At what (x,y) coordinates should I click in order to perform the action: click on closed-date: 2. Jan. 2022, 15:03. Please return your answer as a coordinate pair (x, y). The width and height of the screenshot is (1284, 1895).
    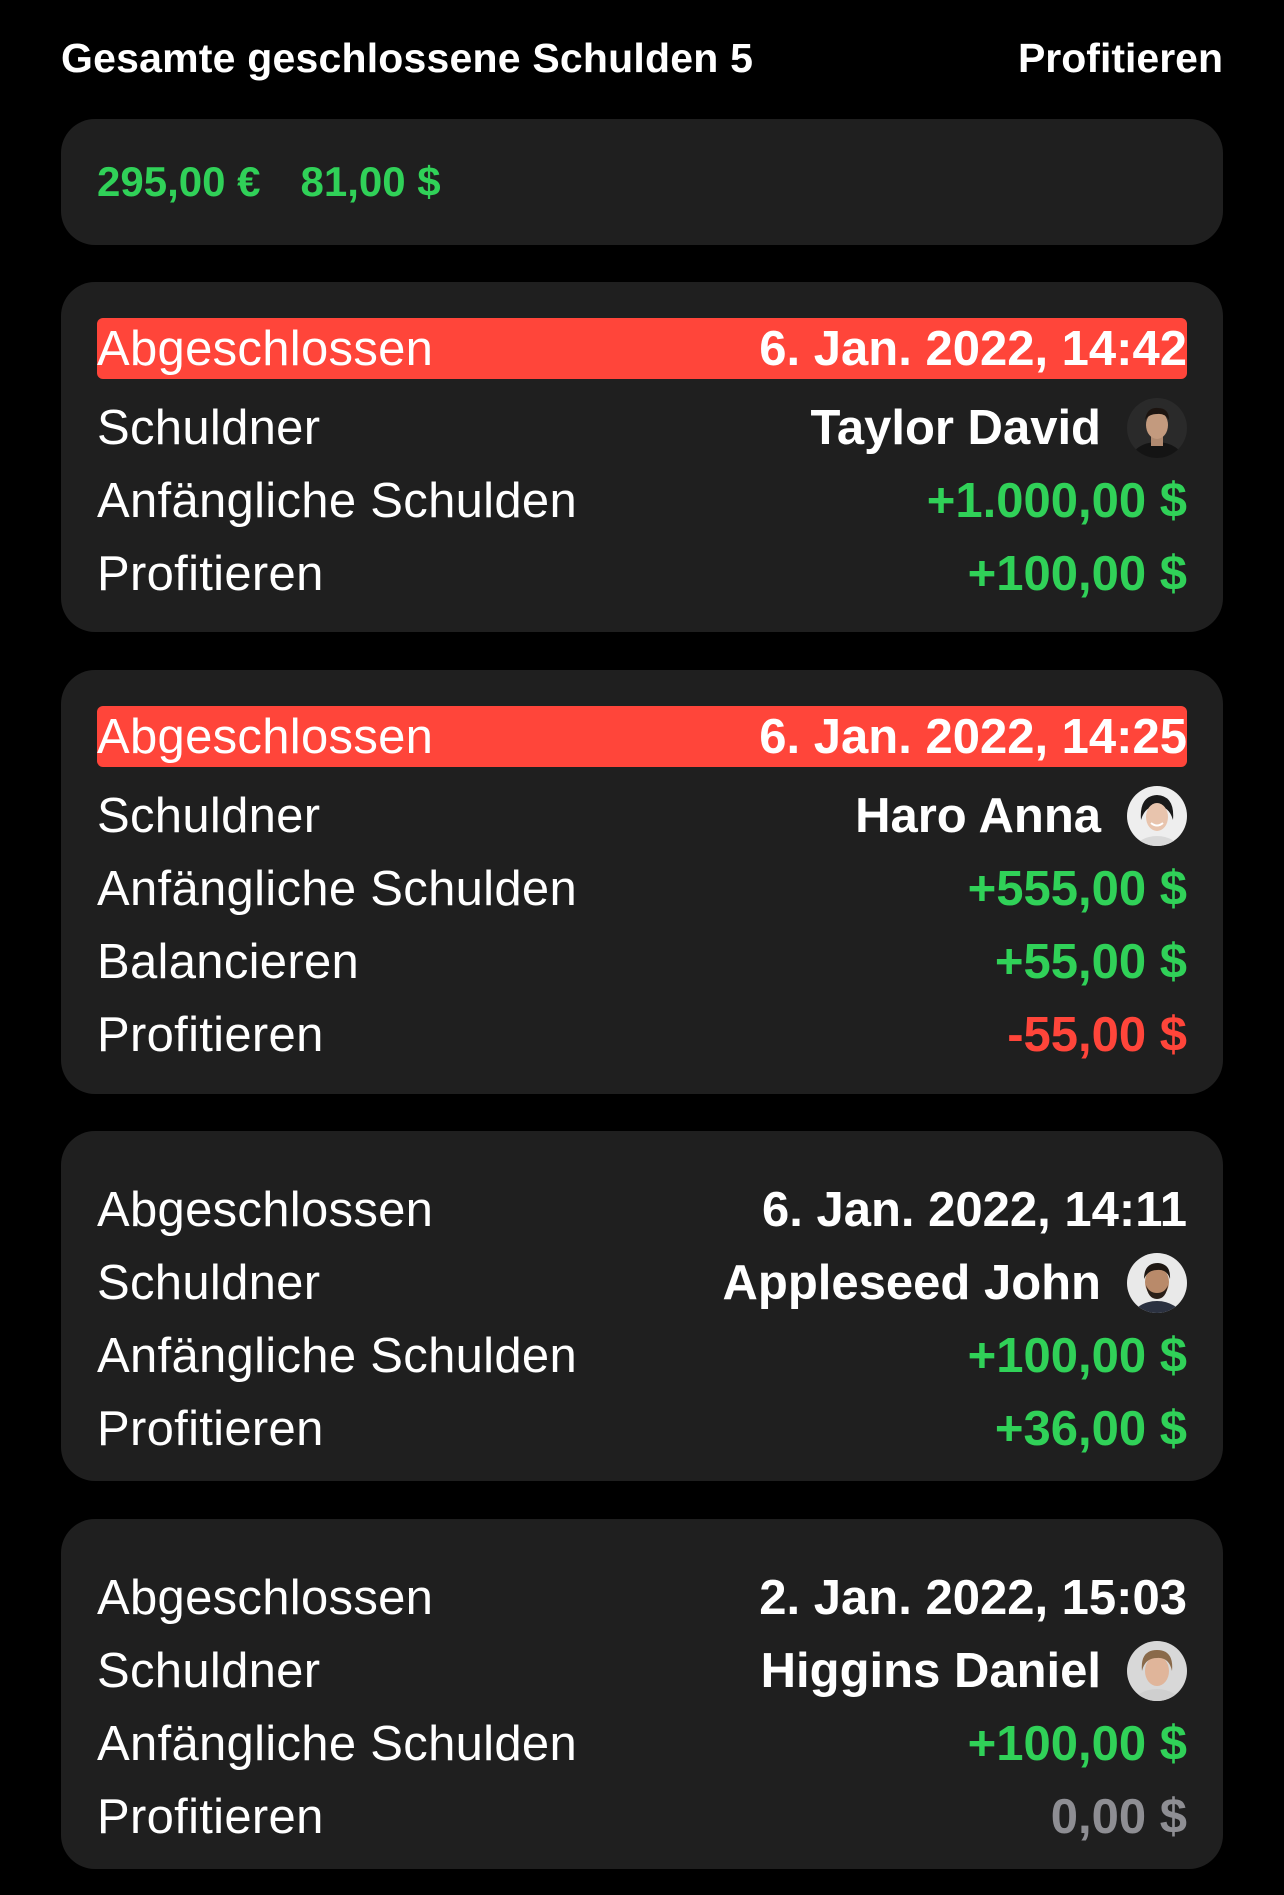
    Looking at the image, I should click on (973, 1597).